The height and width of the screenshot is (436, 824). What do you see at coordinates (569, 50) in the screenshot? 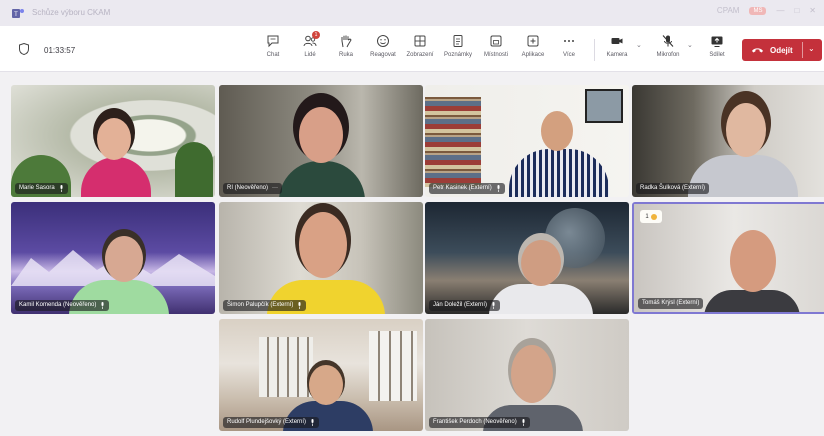
I see `more-button: Více` at bounding box center [569, 50].